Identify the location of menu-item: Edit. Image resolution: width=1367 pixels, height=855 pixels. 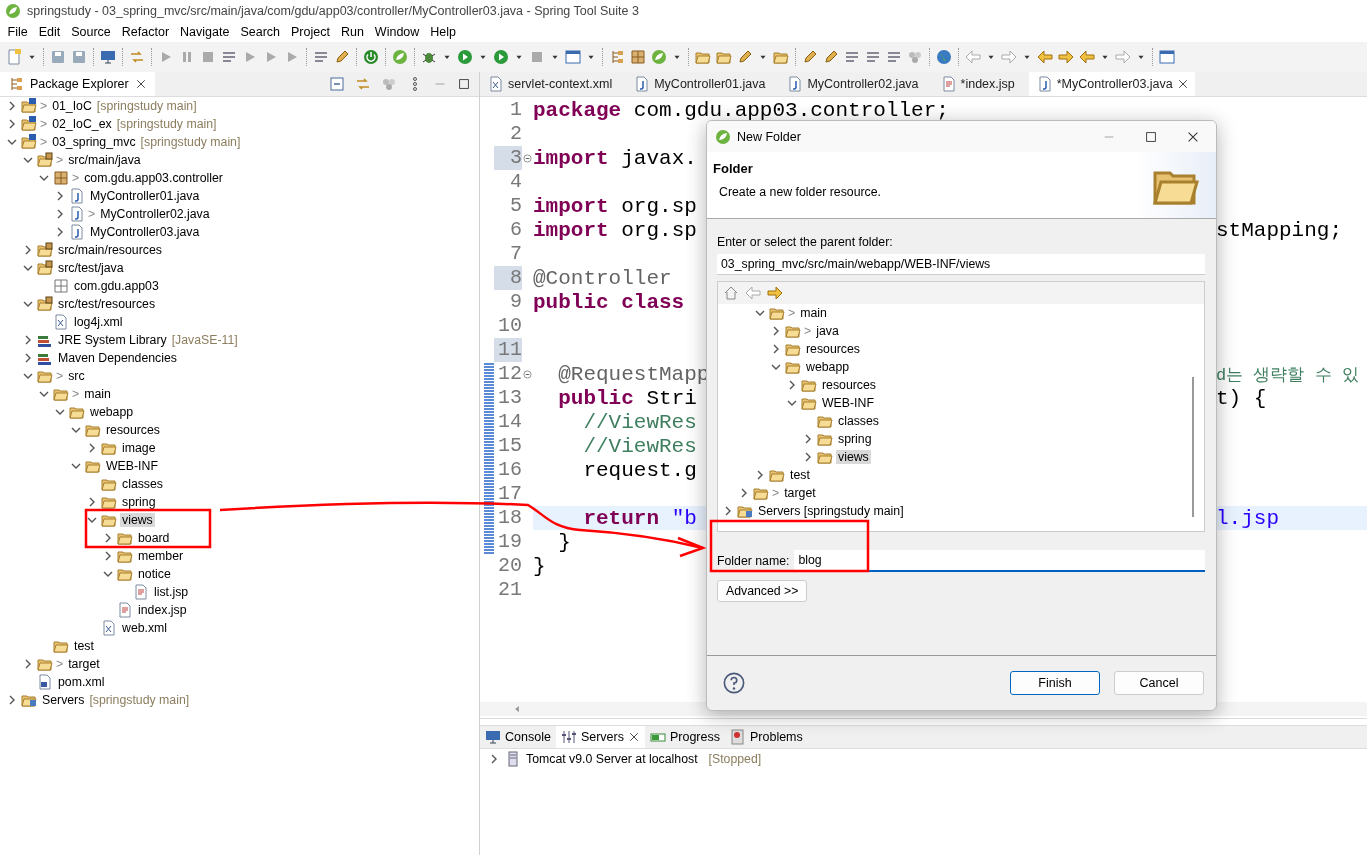
(49, 32).